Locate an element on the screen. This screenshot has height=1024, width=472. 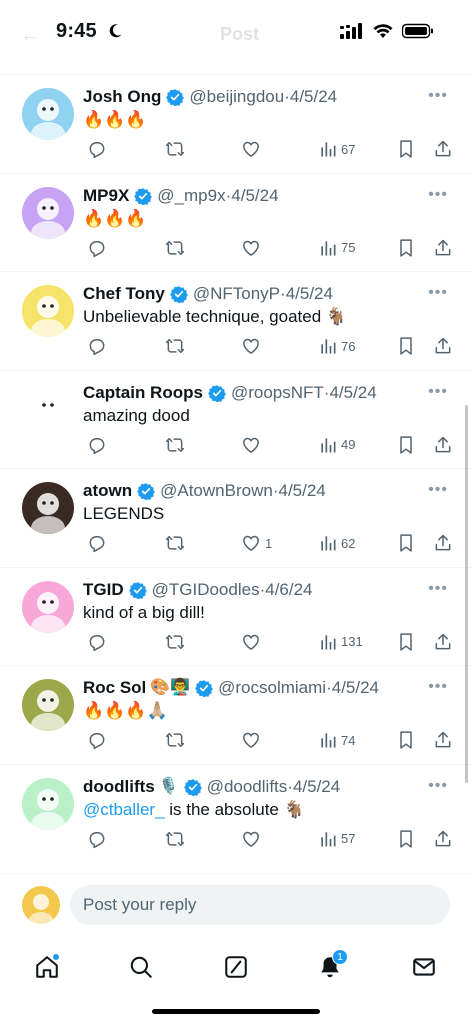
reply-tweet: atown @AtownBrown · 4/5/24 ••• LEGENDS 1 is located at coordinates (236, 518).